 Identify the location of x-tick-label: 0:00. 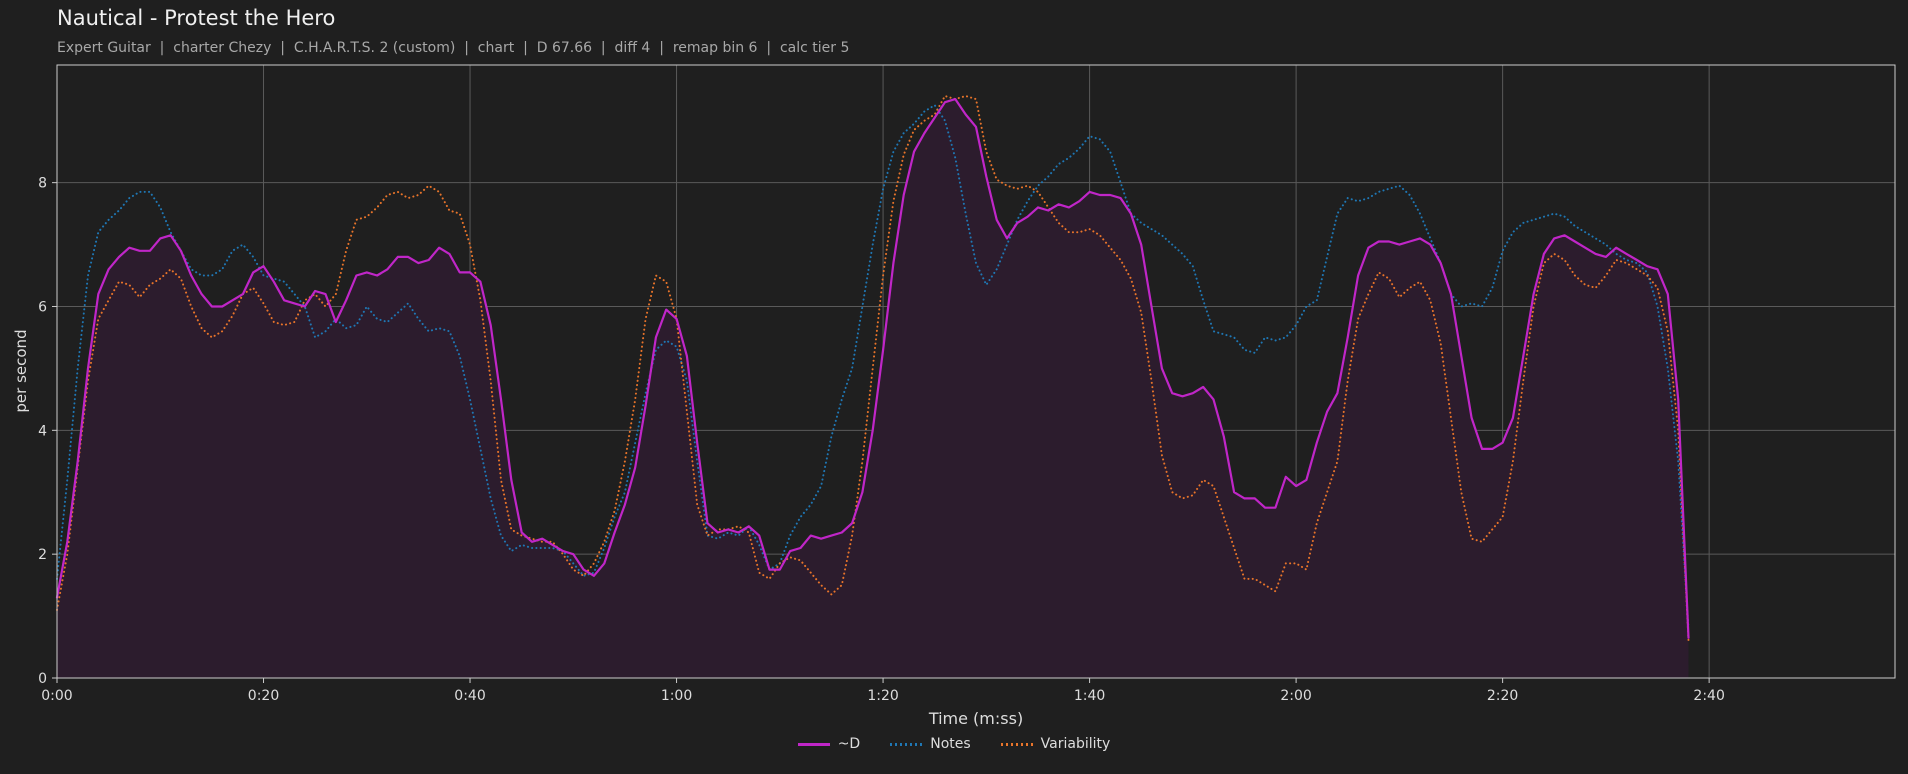
(56, 696).